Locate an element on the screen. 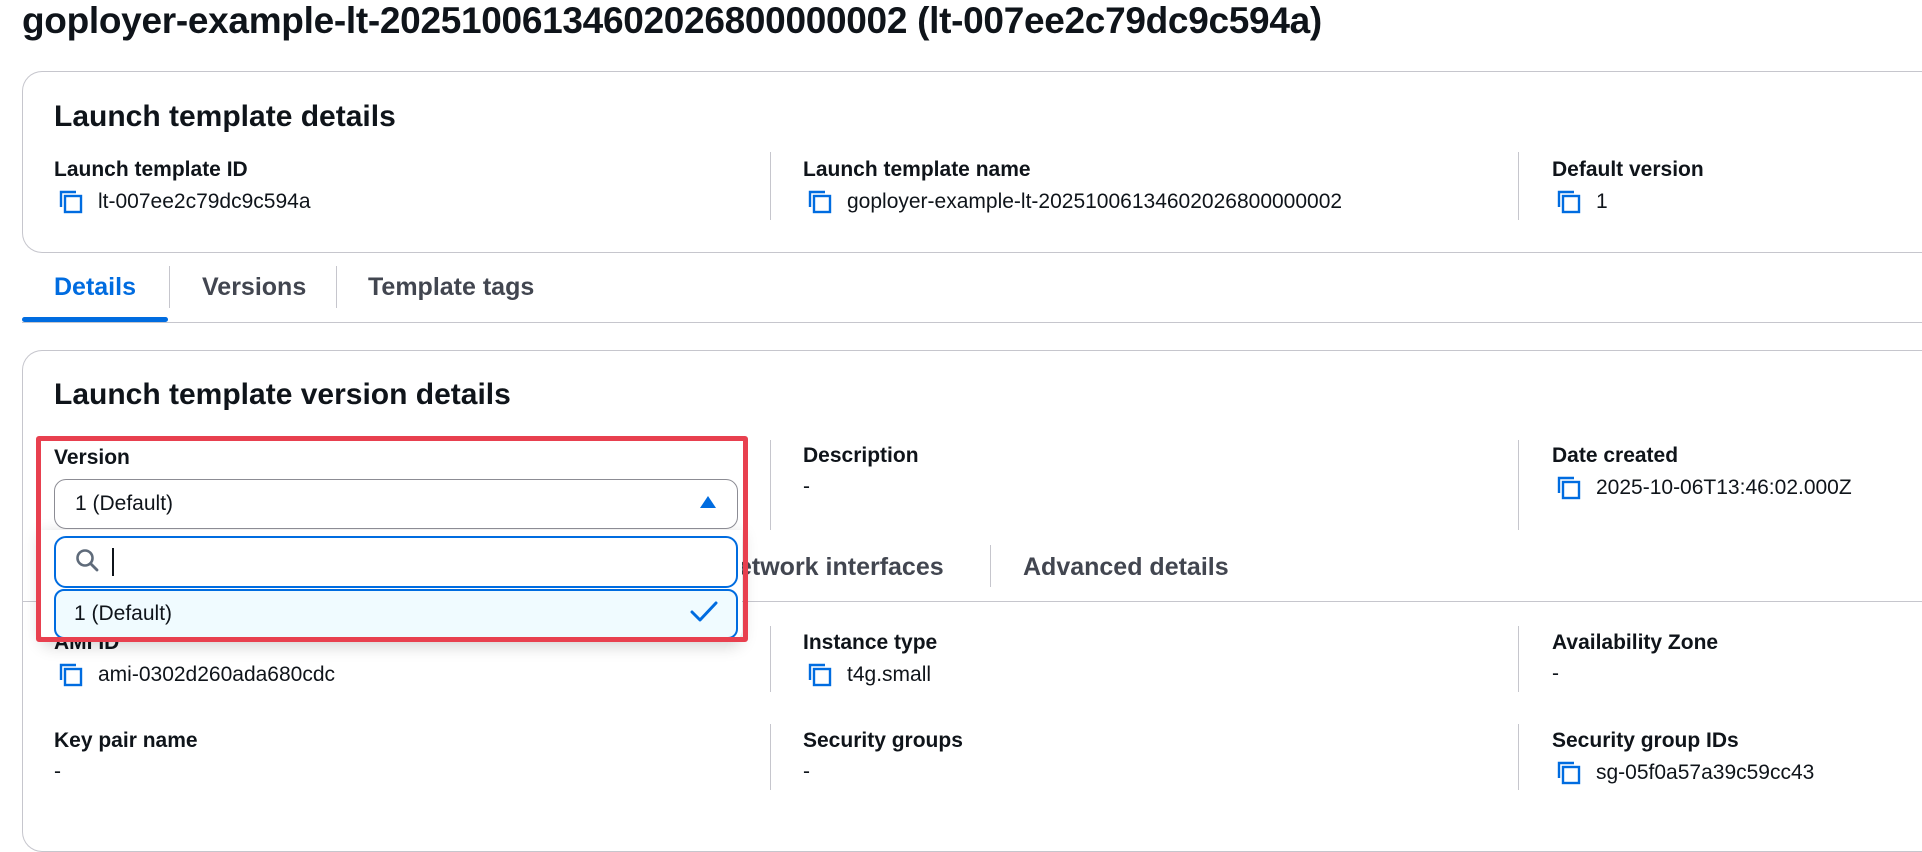 The image size is (1922, 852). key-pair-name-label: Key pair name is located at coordinates (126, 740).